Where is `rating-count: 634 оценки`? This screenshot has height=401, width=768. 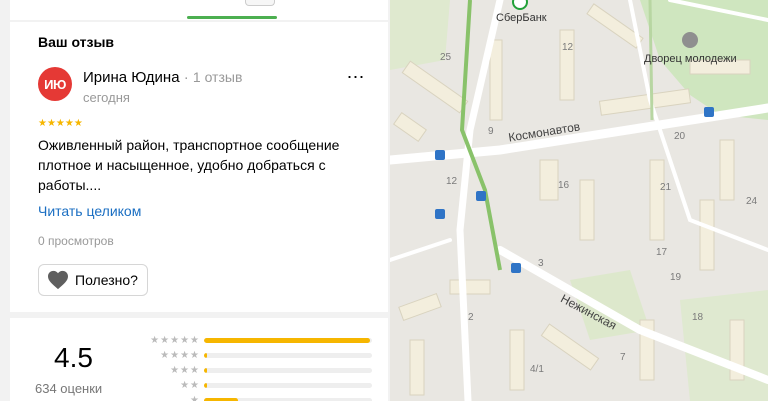 rating-count: 634 оценки is located at coordinates (69, 388).